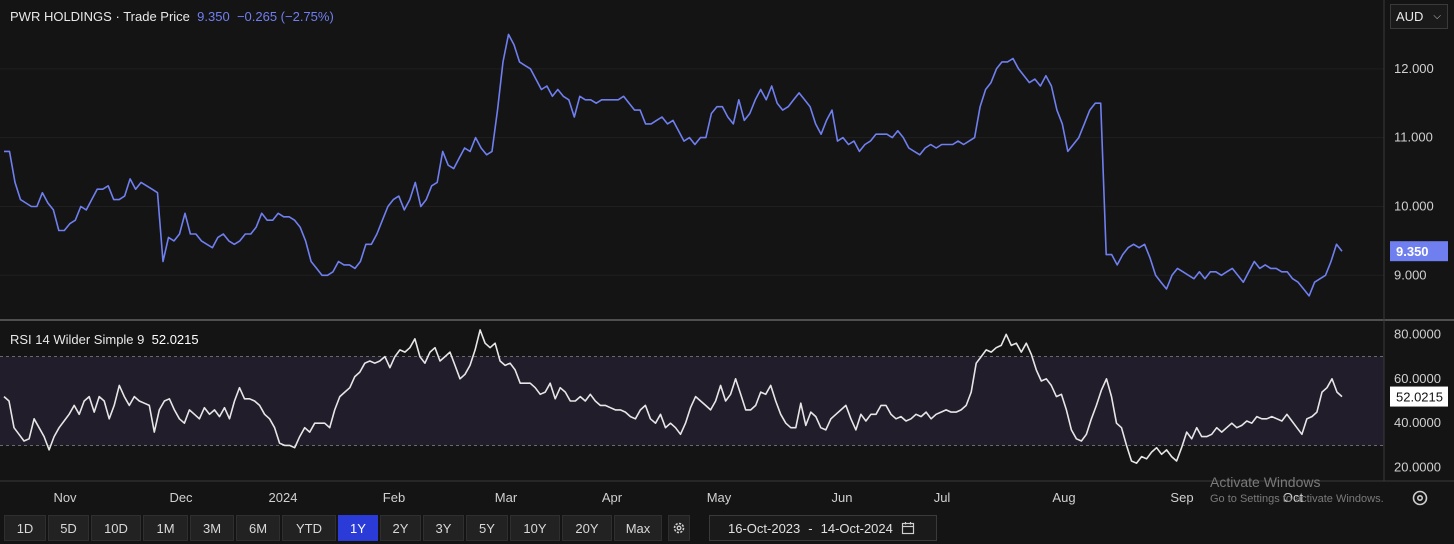 Image resolution: width=1454 pixels, height=544 pixels. I want to click on range-button-1m: 1M, so click(165, 528).